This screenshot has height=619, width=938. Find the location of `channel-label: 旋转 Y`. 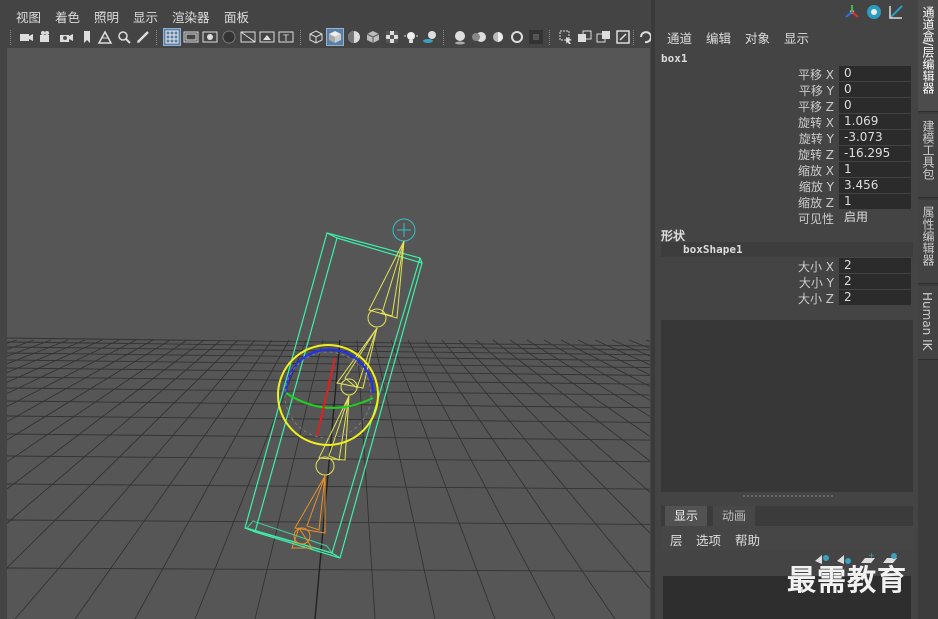

channel-label: 旋转 Y is located at coordinates (816, 138).